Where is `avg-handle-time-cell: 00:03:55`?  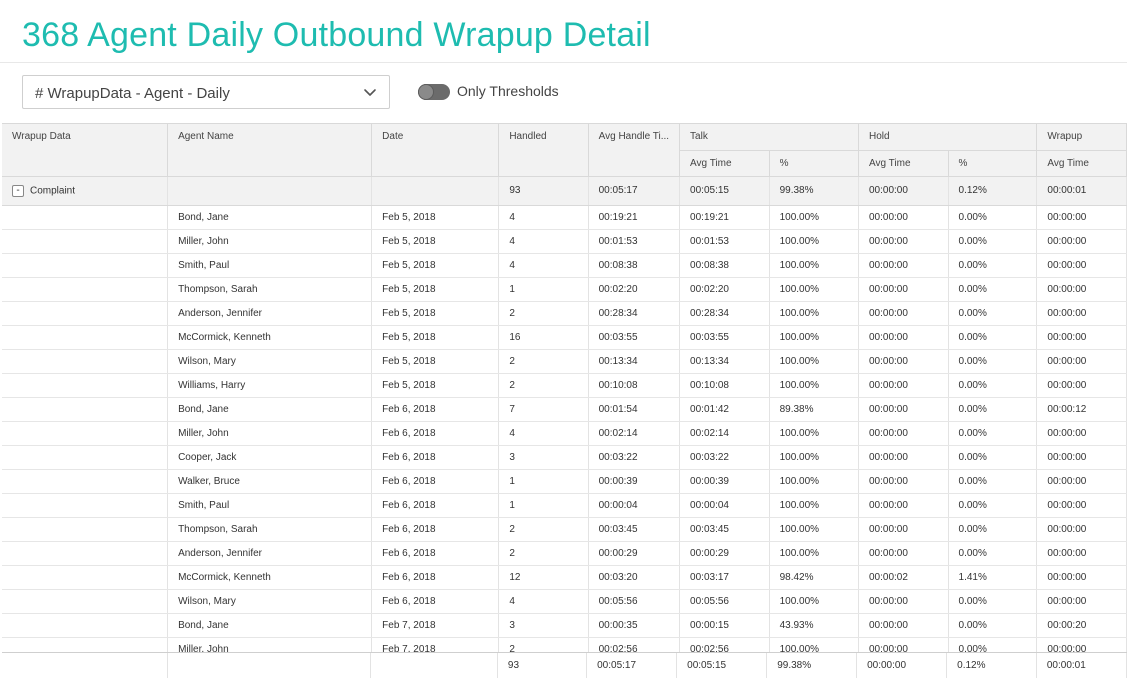
avg-handle-time-cell: 00:03:55 is located at coordinates (634, 337).